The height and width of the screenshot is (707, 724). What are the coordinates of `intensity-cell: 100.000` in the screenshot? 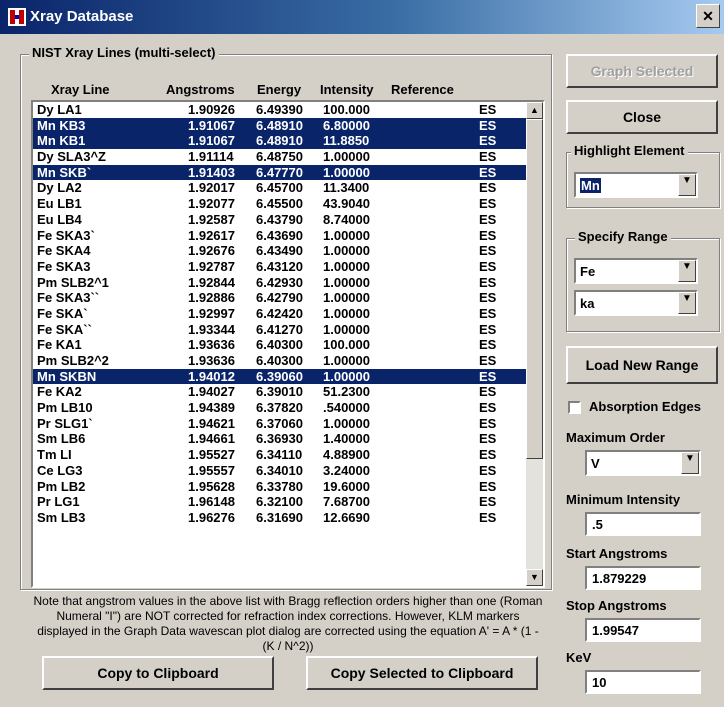 It's located at (346, 345).